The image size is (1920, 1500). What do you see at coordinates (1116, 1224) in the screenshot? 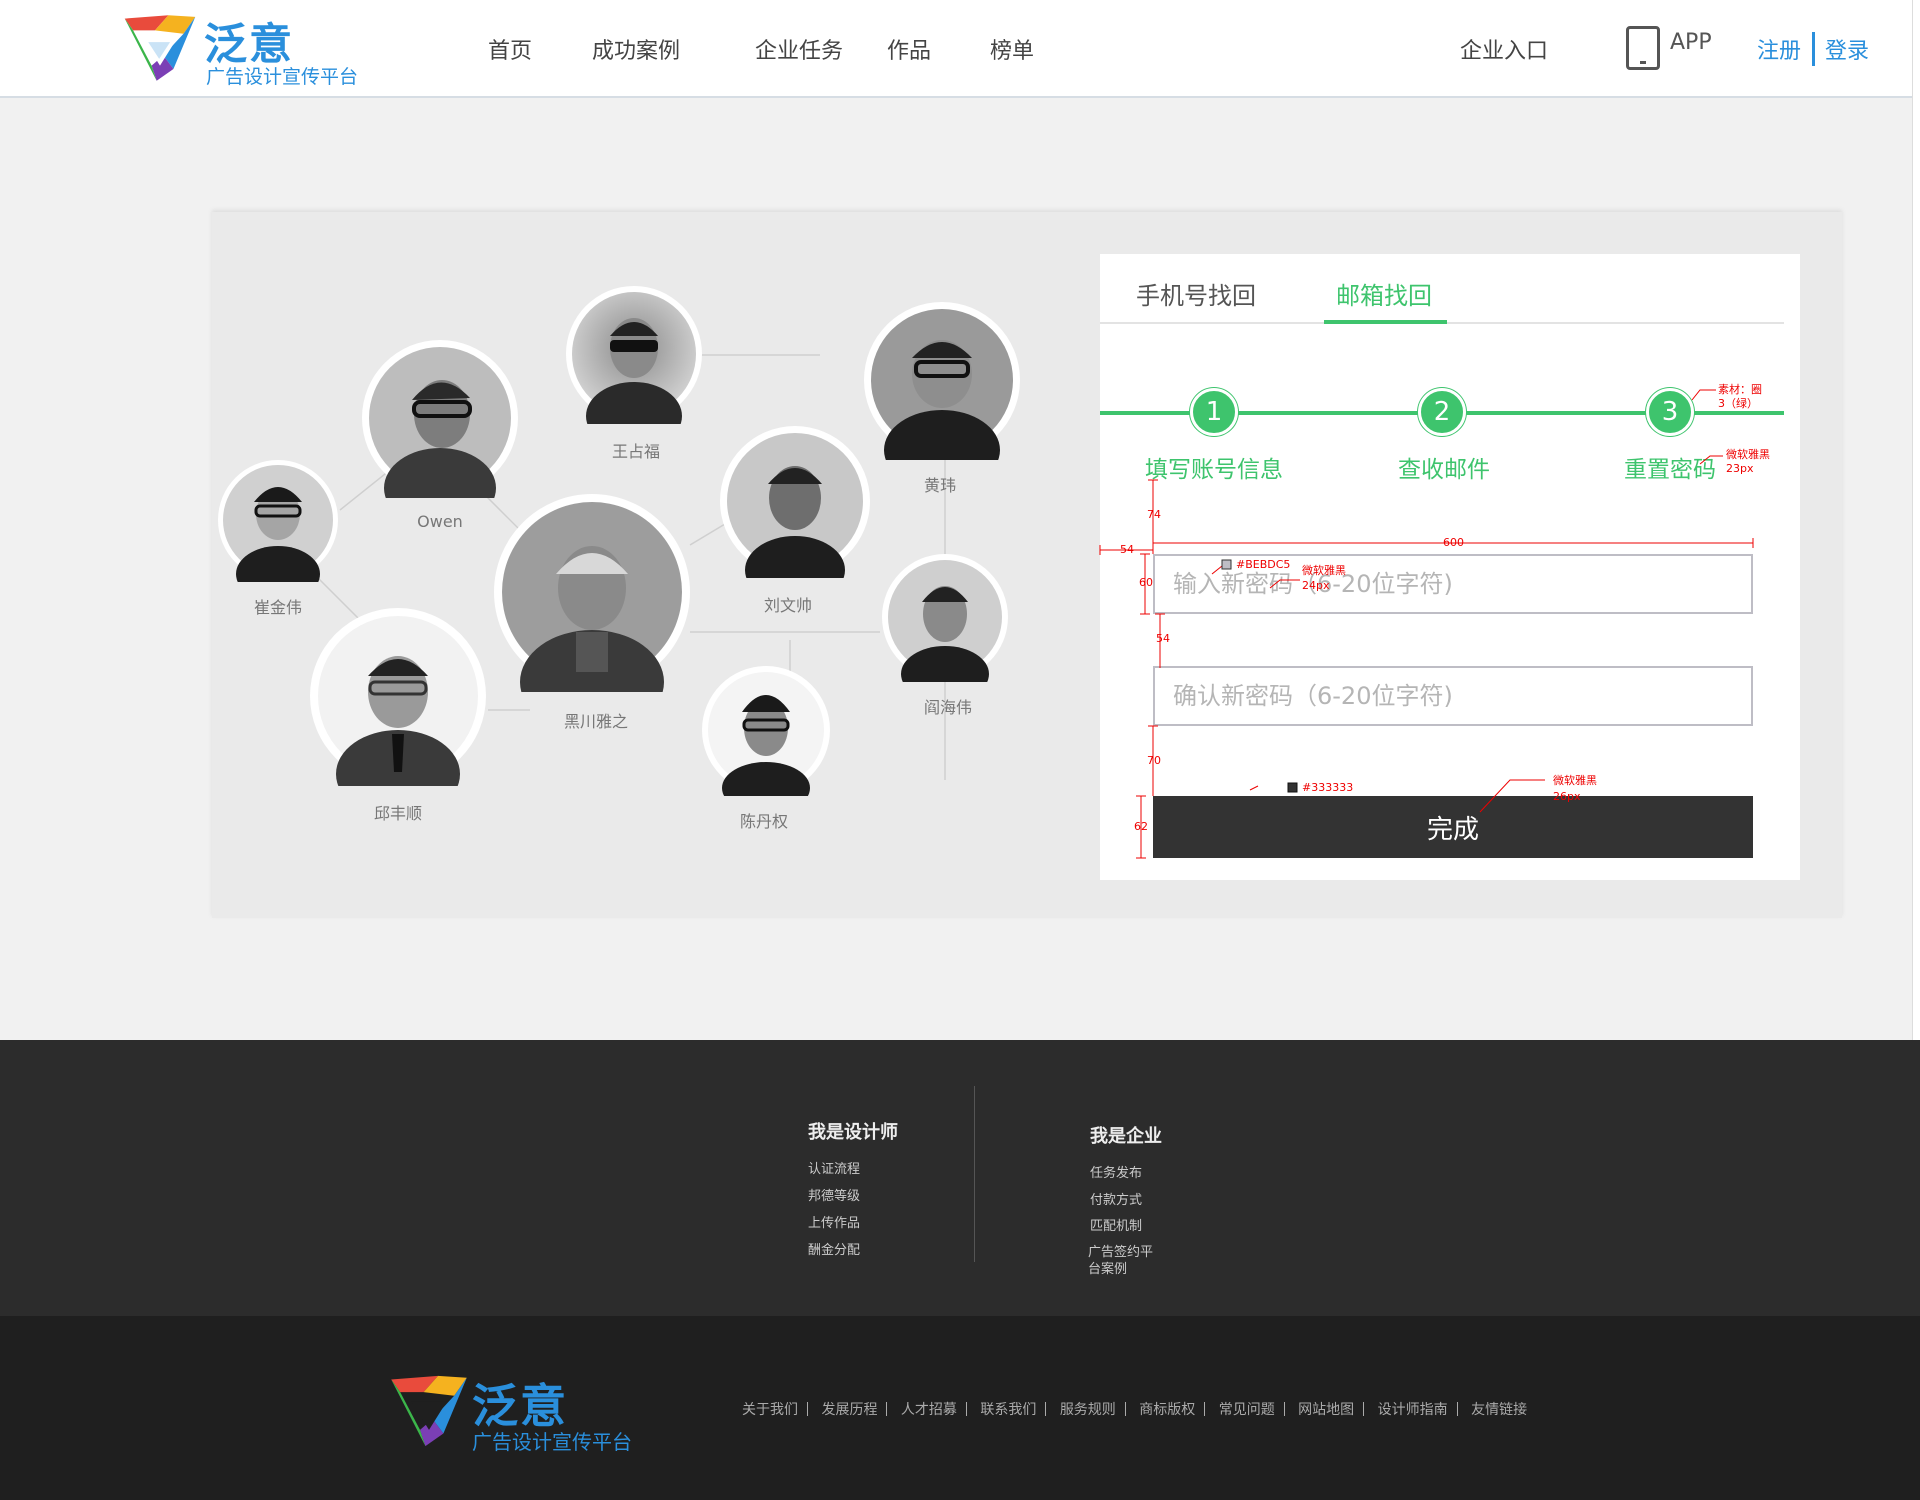
I see `footer-link: 匹配机制` at bounding box center [1116, 1224].